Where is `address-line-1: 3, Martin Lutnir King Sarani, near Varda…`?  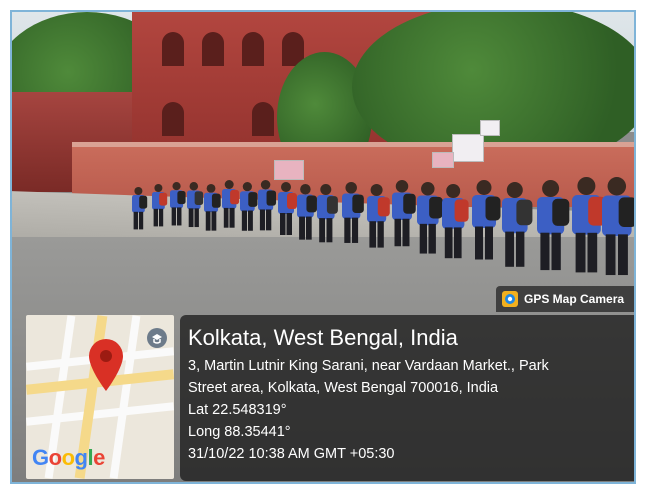
address-line-1: 3, Martin Lutnir King Sarani, near Varda… is located at coordinates (368, 366).